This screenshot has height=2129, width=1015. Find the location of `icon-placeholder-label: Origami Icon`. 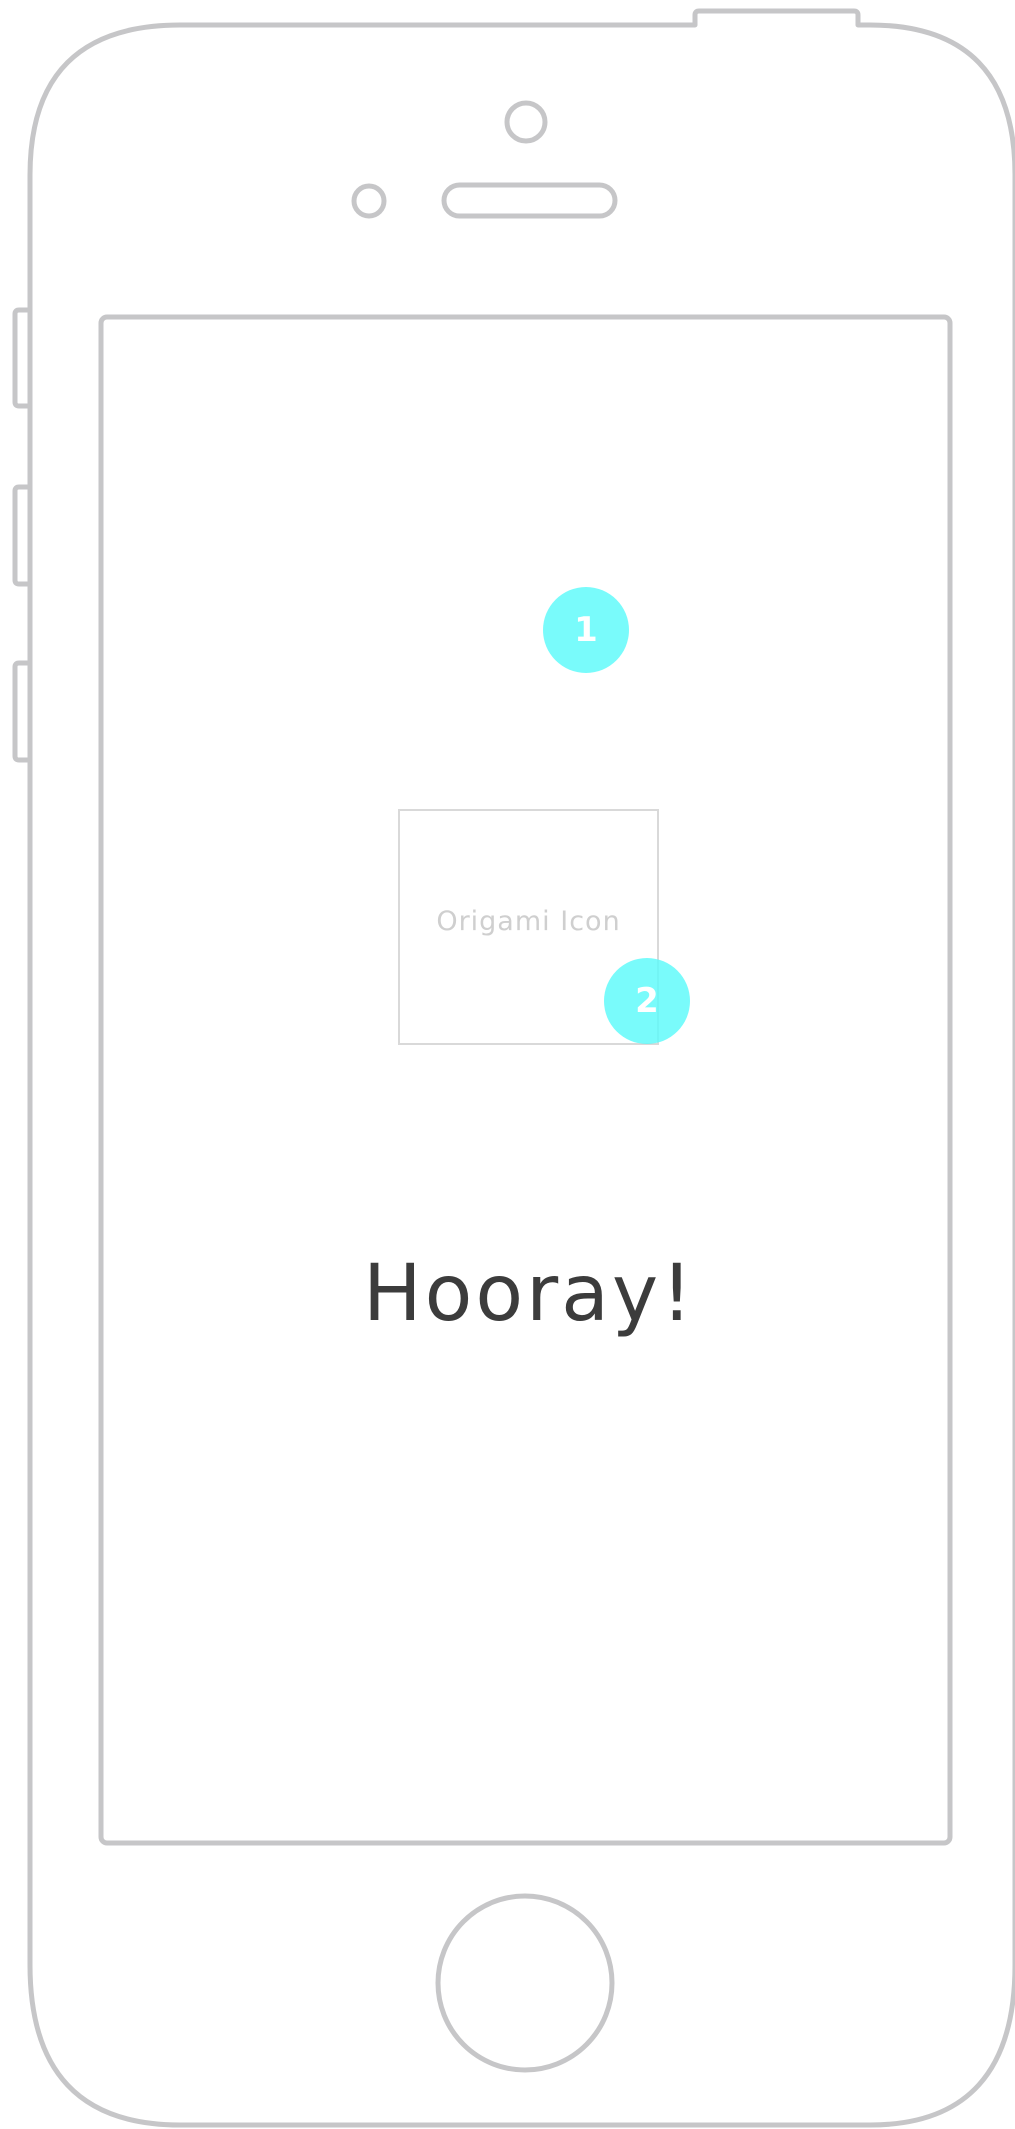

icon-placeholder-label: Origami Icon is located at coordinates (528, 921).